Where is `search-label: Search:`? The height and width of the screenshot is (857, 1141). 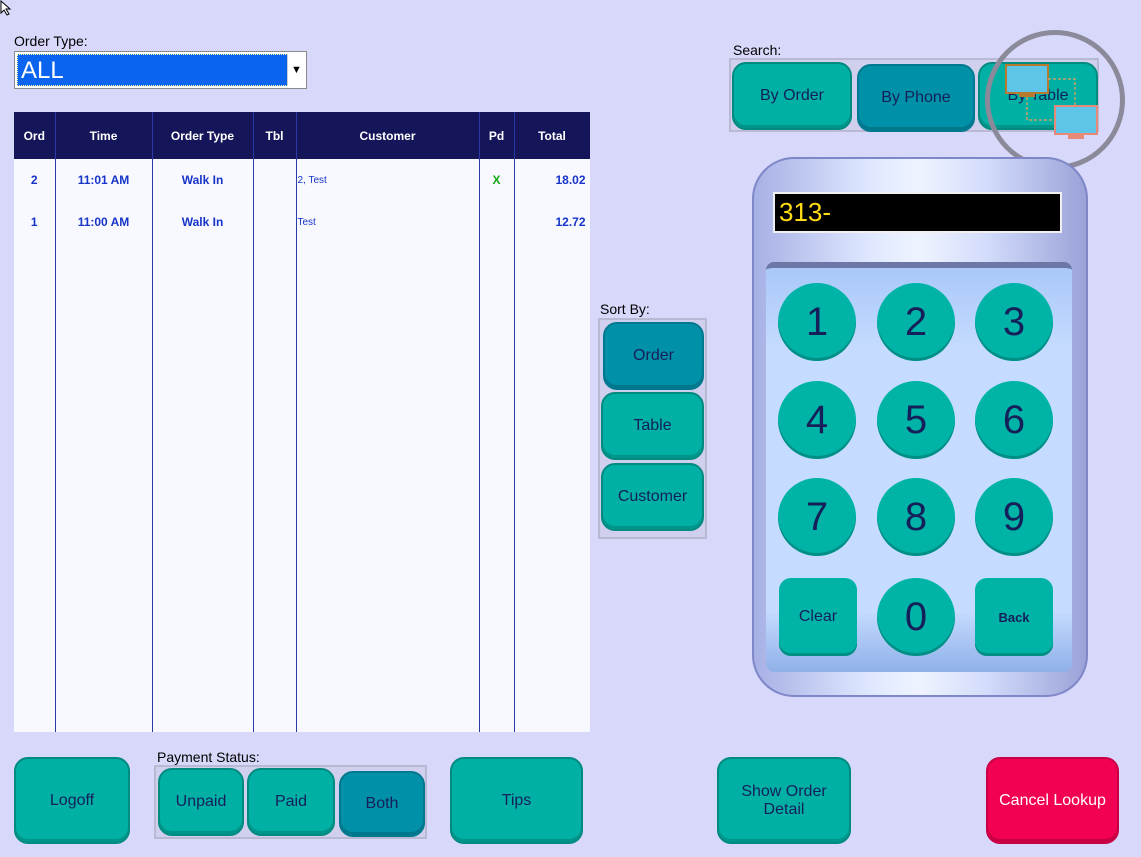
search-label: Search: is located at coordinates (757, 50).